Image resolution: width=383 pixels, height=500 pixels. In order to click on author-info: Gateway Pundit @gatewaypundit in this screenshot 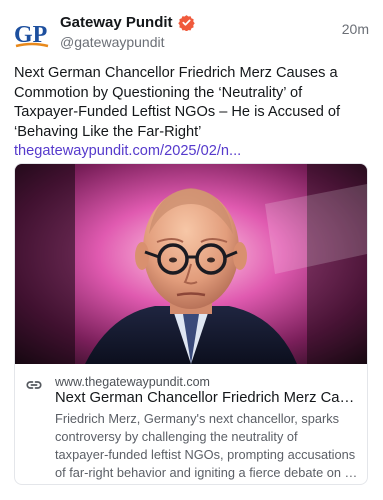, I will do `click(127, 31)`.